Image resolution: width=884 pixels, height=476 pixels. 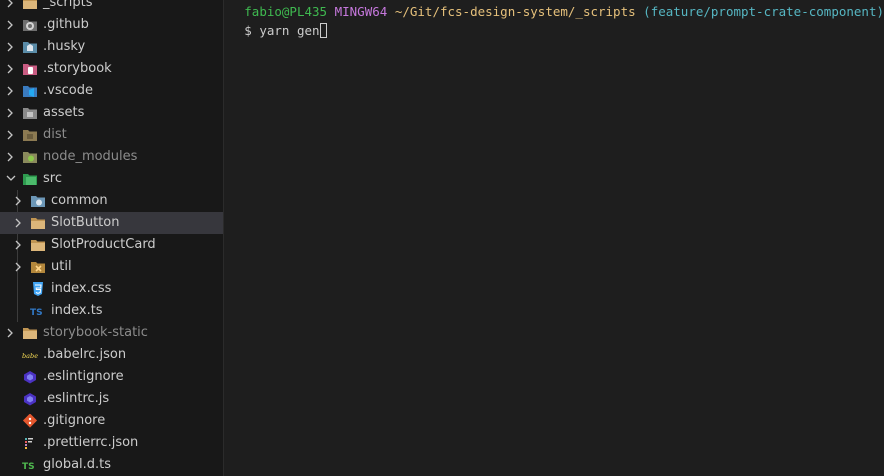 I want to click on tree-item: assets, so click(x=111, y=113).